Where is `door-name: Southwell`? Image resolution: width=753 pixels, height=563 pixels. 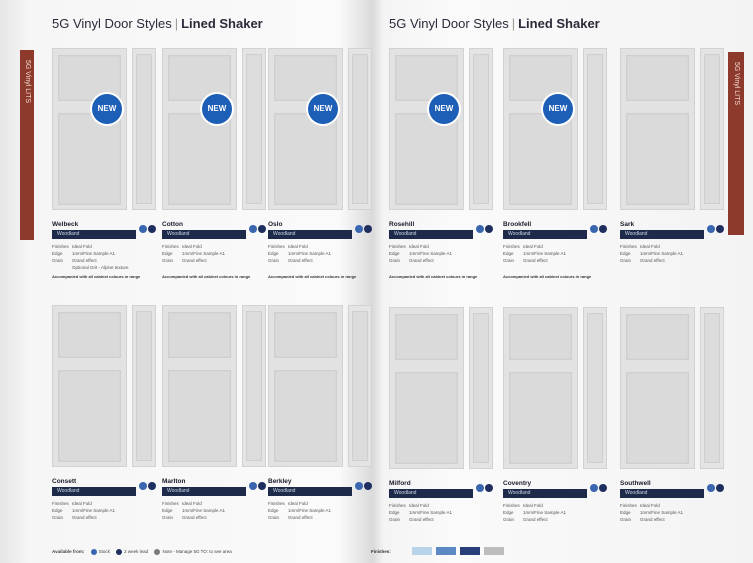 door-name: Southwell is located at coordinates (635, 483).